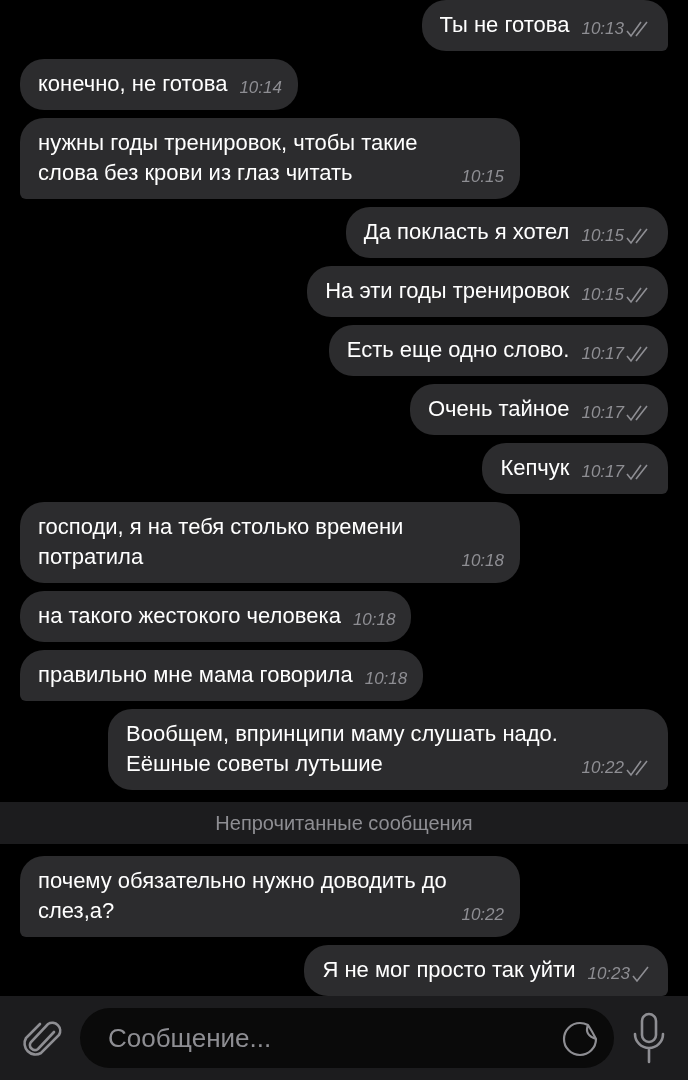  I want to click on message-text: На эти годы тренировок, so click(447, 291).